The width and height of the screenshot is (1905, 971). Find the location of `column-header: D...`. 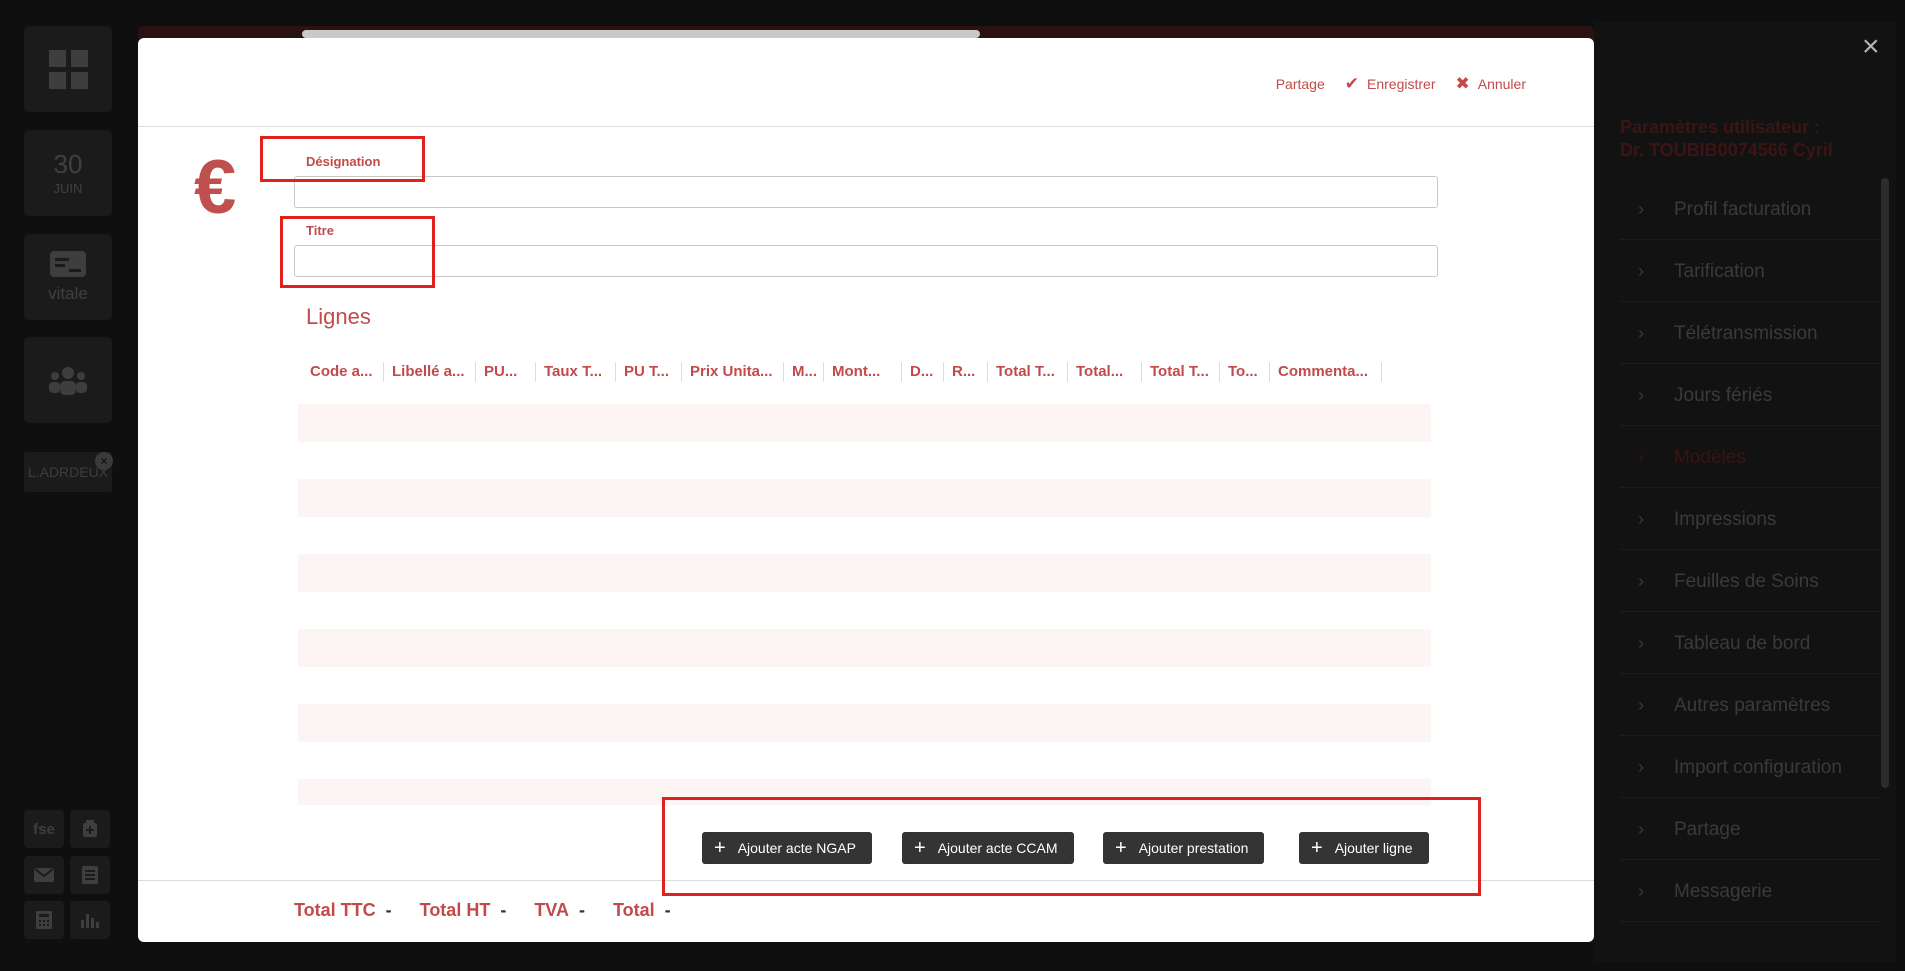

column-header: D... is located at coordinates (923, 372).